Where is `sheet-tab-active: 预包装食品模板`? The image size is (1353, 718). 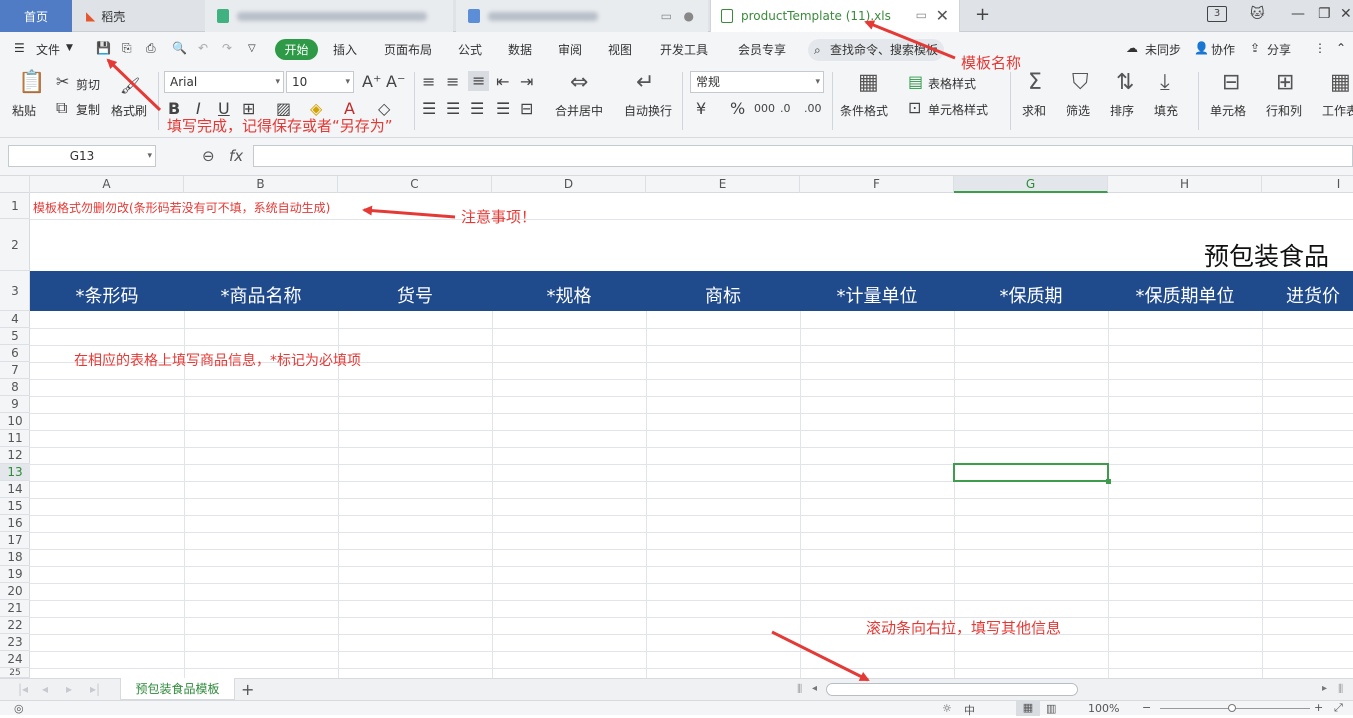
sheet-tab-active: 预包装食品模板 is located at coordinates (177, 689).